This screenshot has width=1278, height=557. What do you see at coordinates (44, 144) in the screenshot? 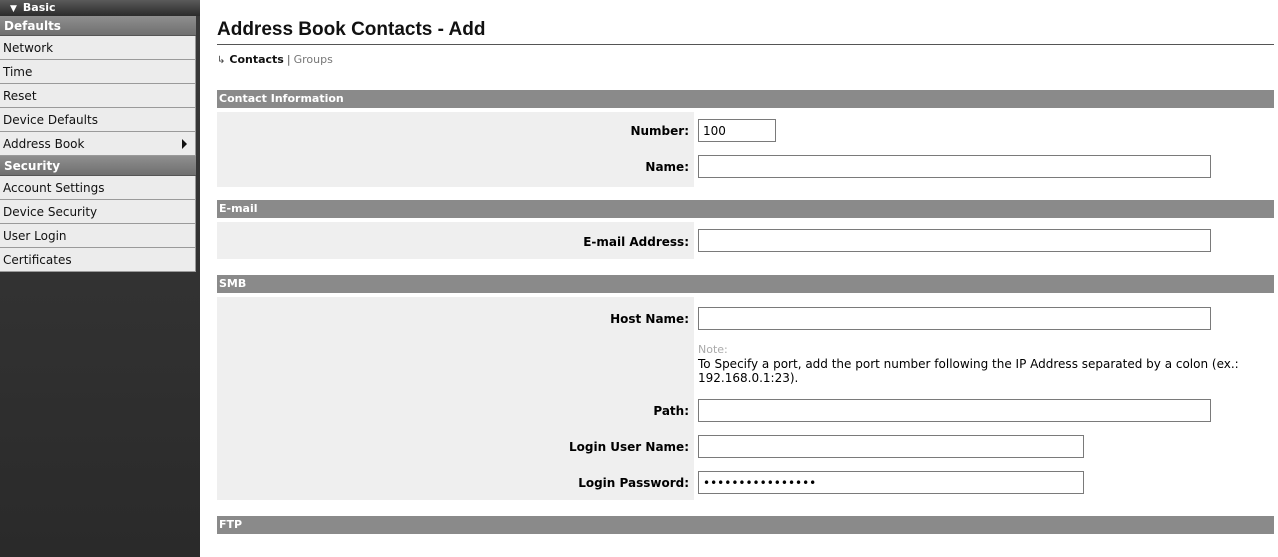
I see `sidebar-item-label: Address Book` at bounding box center [44, 144].